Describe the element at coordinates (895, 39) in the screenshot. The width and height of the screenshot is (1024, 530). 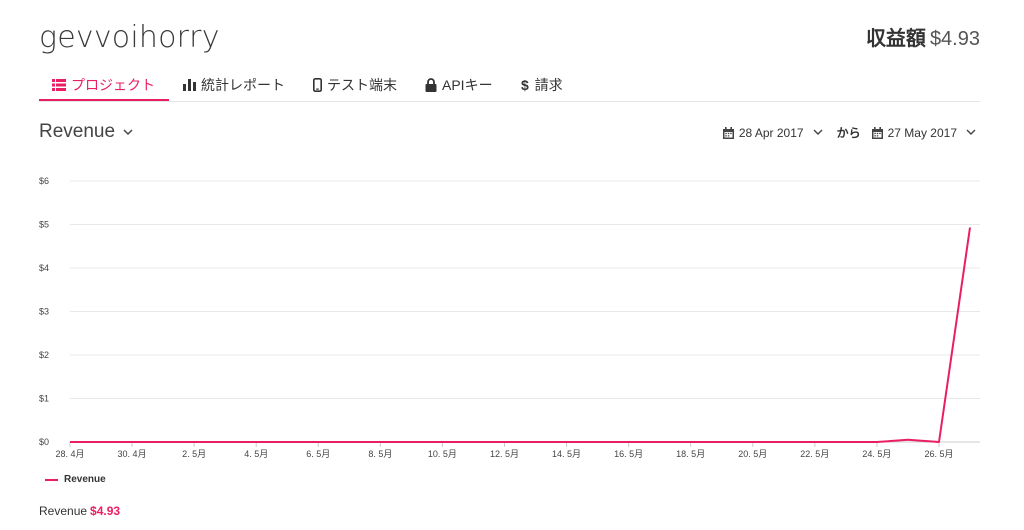
I see `earnings-label: 収益額` at that location.